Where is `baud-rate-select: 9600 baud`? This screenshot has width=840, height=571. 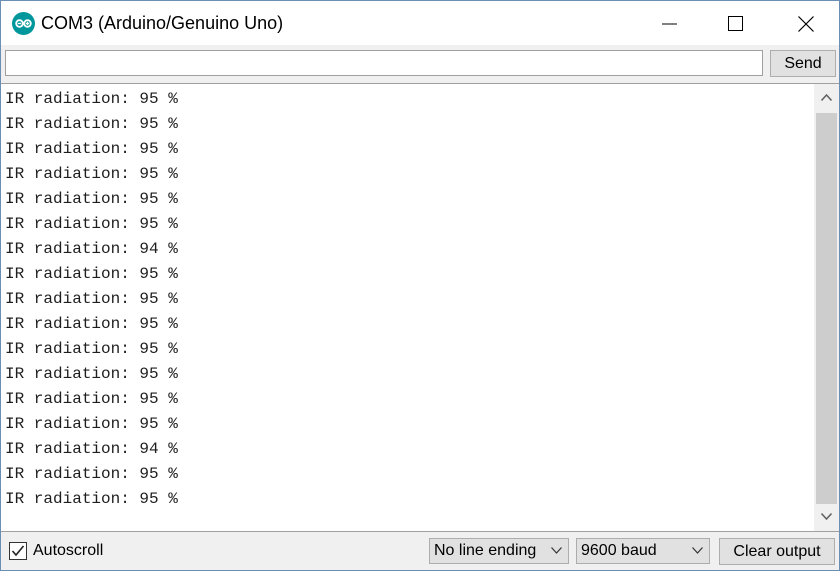
baud-rate-select: 9600 baud is located at coordinates (643, 551).